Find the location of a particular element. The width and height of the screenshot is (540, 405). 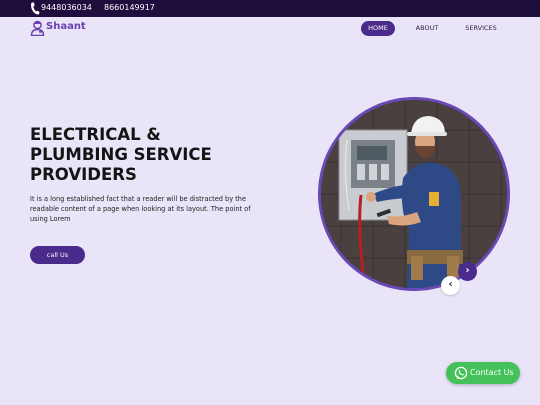

whatsapp-icon is located at coordinates (461, 373).